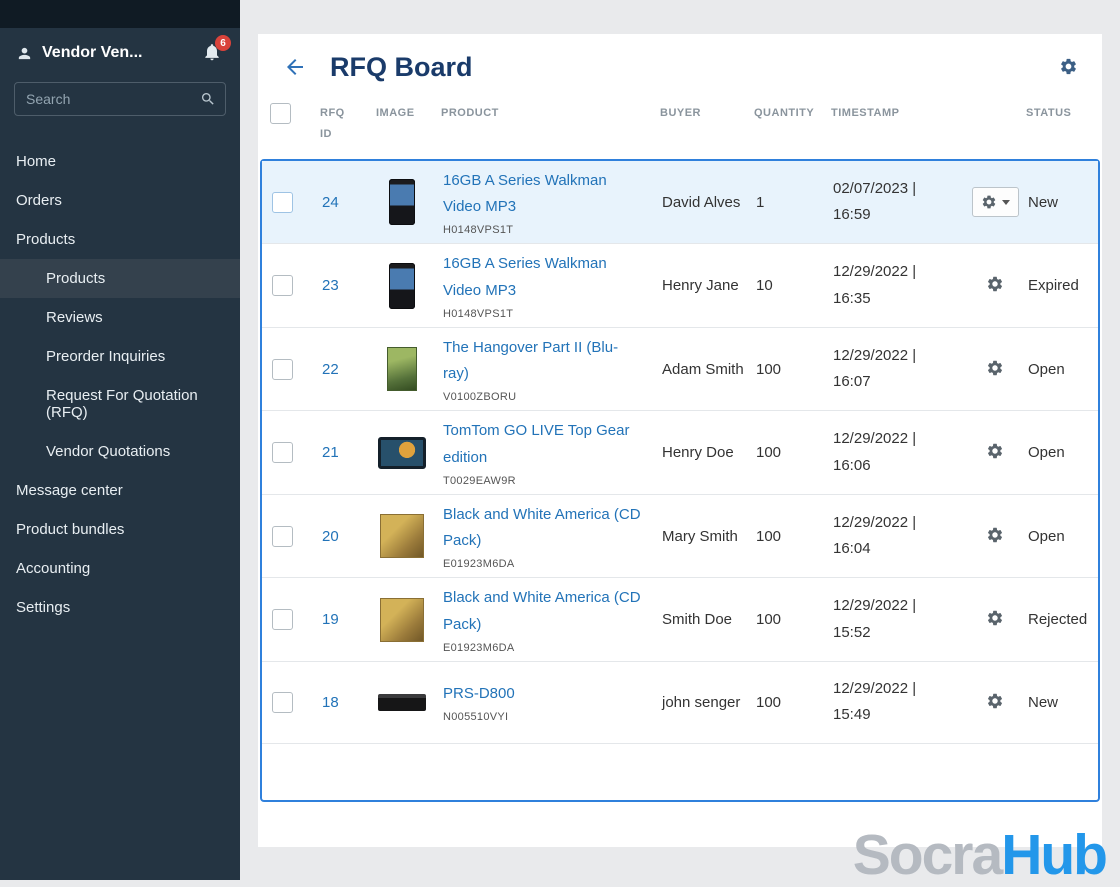  I want to click on vendor-header: Vendor Ven... 6, so click(120, 52).